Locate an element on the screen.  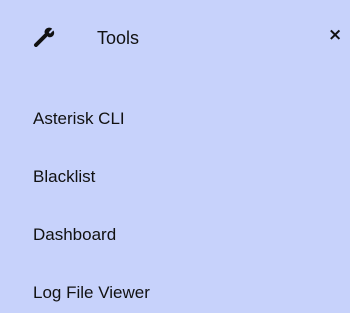
menu-item-label: Dashboard is located at coordinates (75, 234).